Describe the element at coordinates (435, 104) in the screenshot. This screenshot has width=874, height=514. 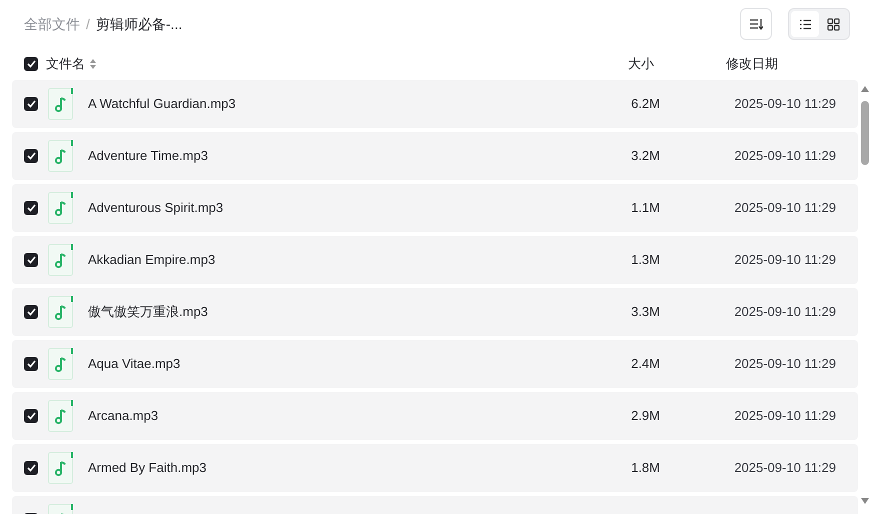
I see `file-row: A Watchful Guardian.mp3 6.2M 2025-09-10 11:29` at that location.